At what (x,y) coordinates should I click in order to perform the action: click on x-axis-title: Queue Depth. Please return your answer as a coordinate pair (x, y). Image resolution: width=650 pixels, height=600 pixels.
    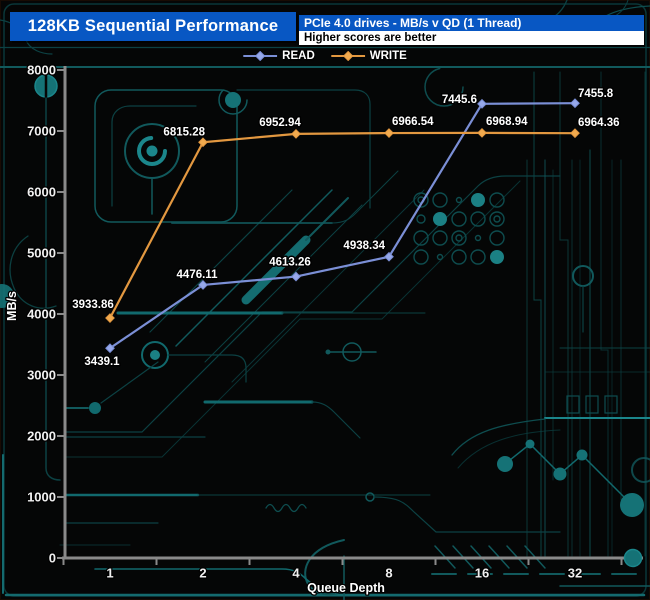
    Looking at the image, I should click on (346, 588).